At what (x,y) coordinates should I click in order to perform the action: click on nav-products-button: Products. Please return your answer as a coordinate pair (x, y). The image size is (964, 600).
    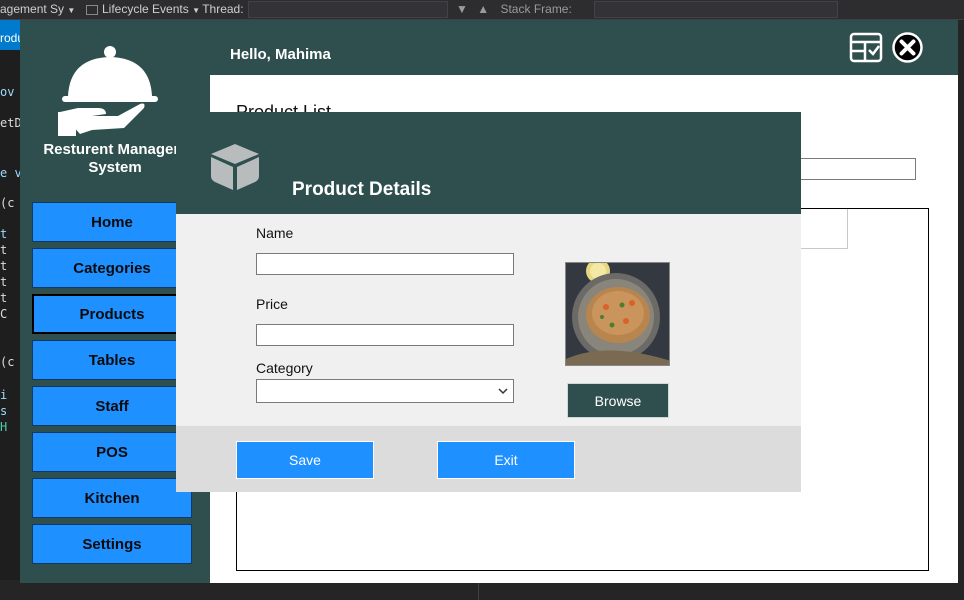
    Looking at the image, I should click on (112, 314).